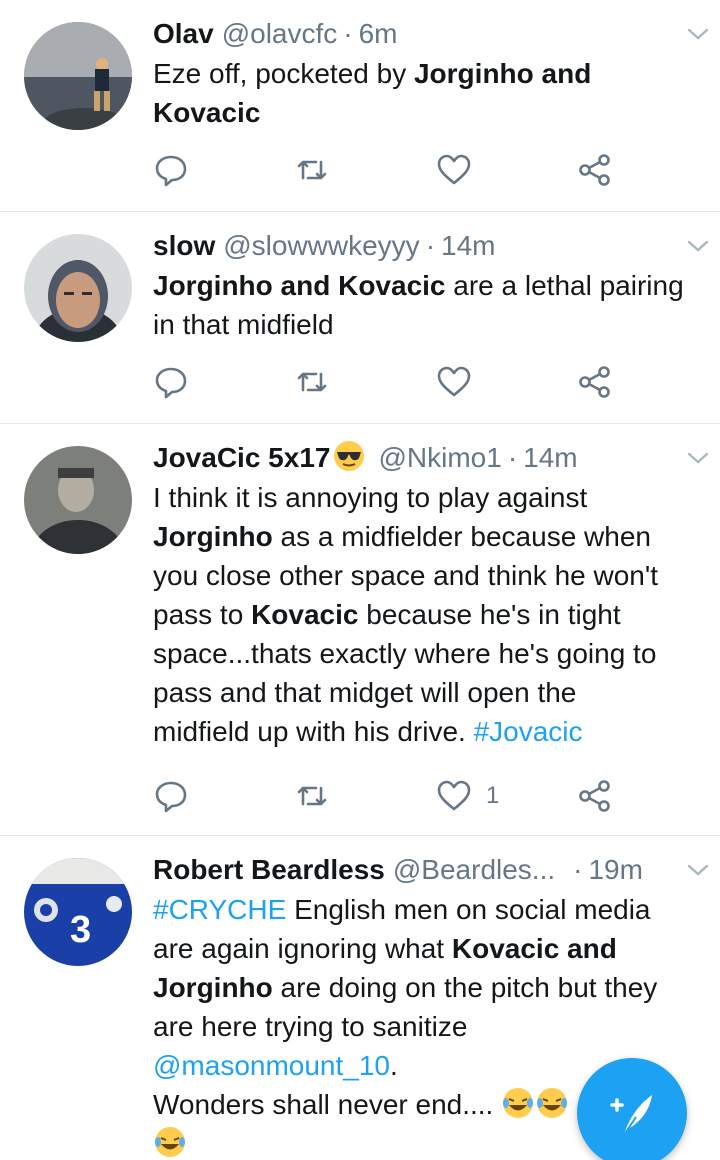 The width and height of the screenshot is (720, 1160). What do you see at coordinates (468, 909) in the screenshot?
I see `tweet-text-span: English men on social media` at bounding box center [468, 909].